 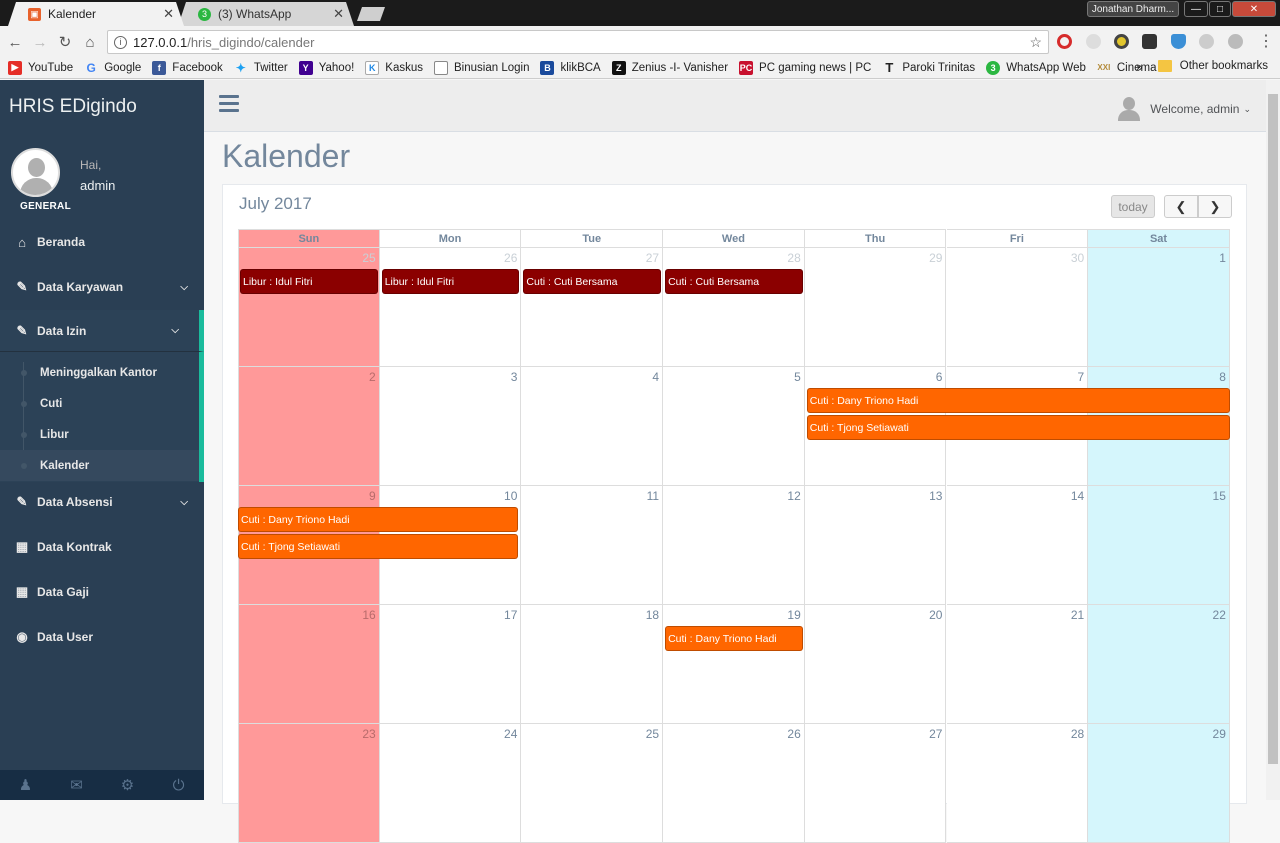 What do you see at coordinates (669, 67) in the screenshot?
I see `bookmark-zenius: Z Zenius -I- Vanisher` at bounding box center [669, 67].